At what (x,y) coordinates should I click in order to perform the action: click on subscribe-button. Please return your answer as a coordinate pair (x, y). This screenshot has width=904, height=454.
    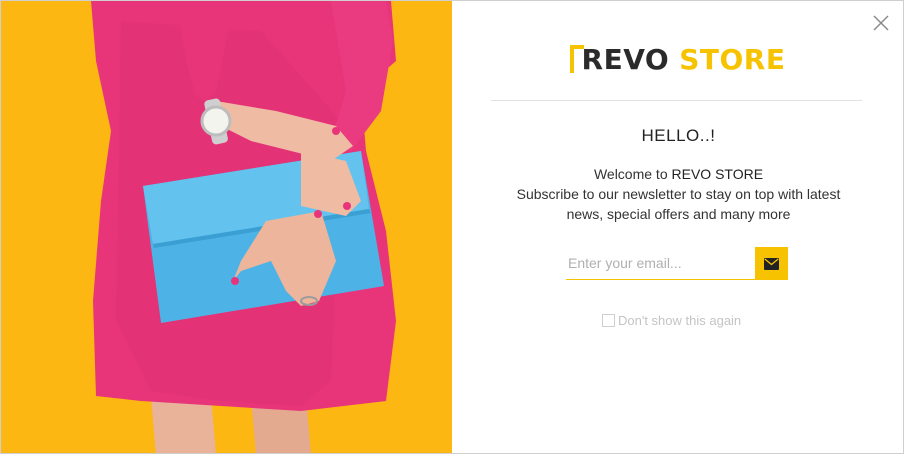
    Looking at the image, I should click on (771, 263).